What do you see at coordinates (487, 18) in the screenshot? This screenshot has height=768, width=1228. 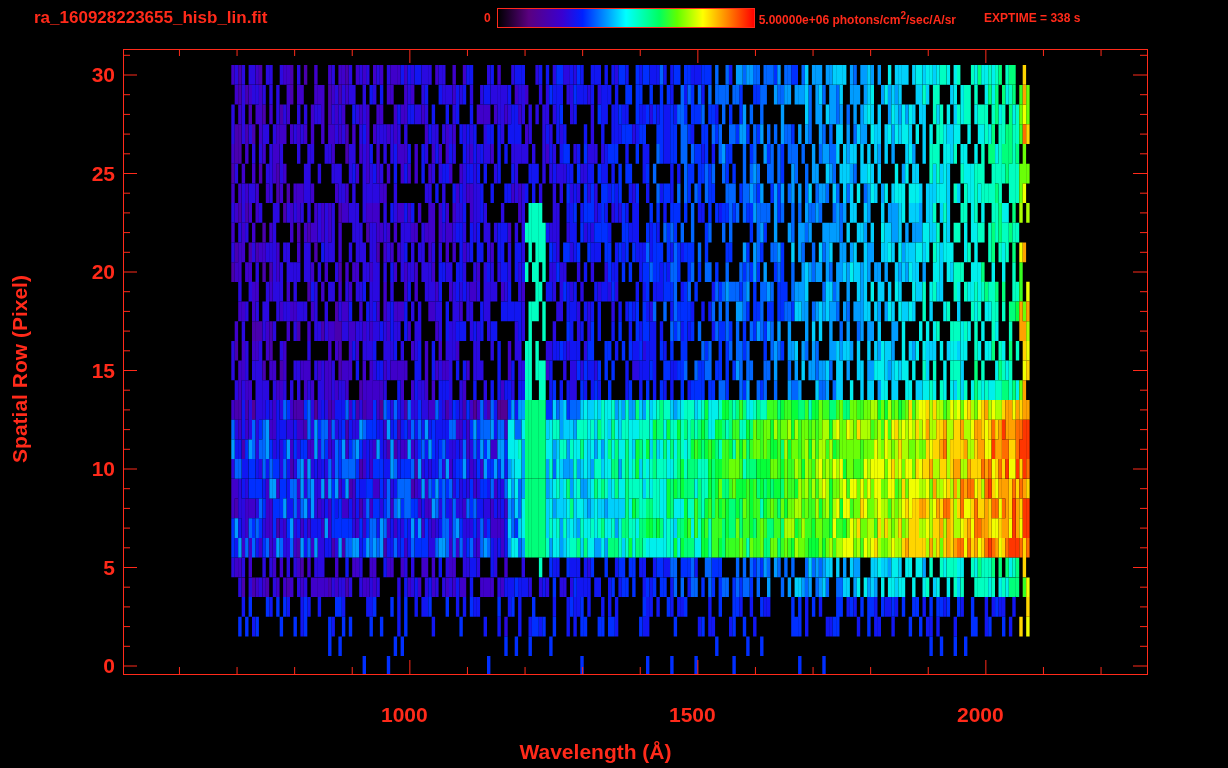 I see `colorbar-min-label: 0` at bounding box center [487, 18].